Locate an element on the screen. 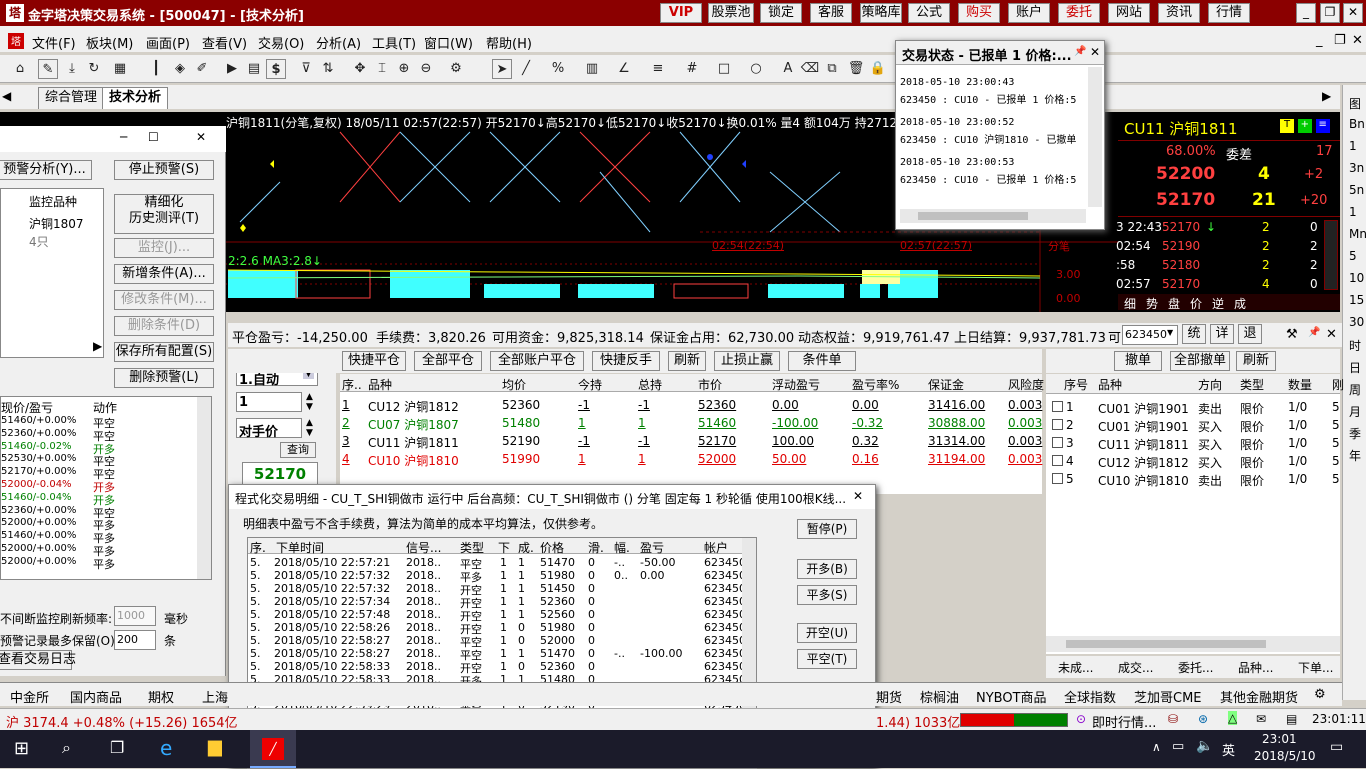  explorer-icon: ▆ is located at coordinates (215, 746).